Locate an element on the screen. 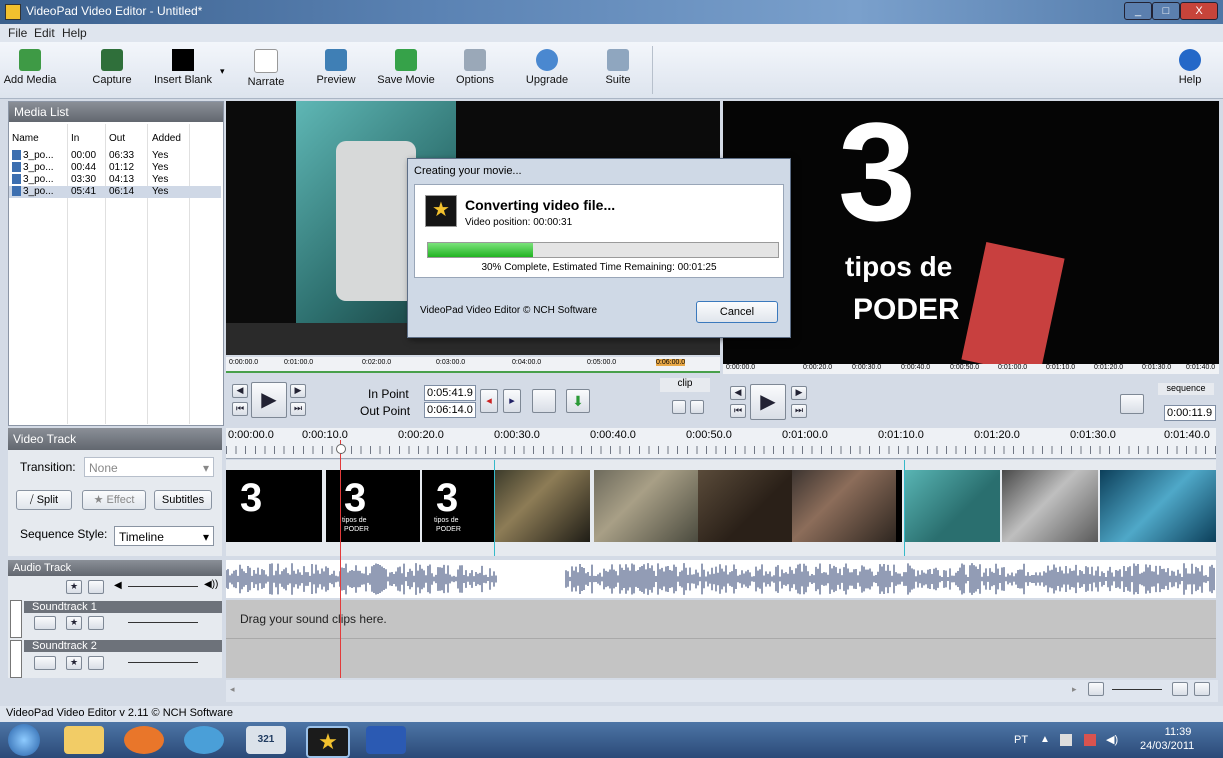 The height and width of the screenshot is (758, 1223). list-item: 3_po... 03:30 04:13 Yes is located at coordinates (115, 180).